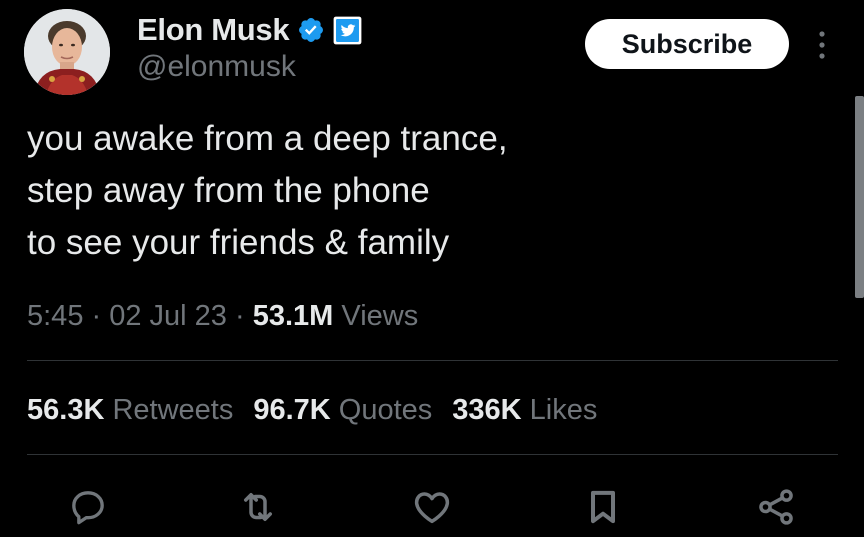 The image size is (864, 537). What do you see at coordinates (213, 30) in the screenshot?
I see `author-display-name: Elon Musk` at bounding box center [213, 30].